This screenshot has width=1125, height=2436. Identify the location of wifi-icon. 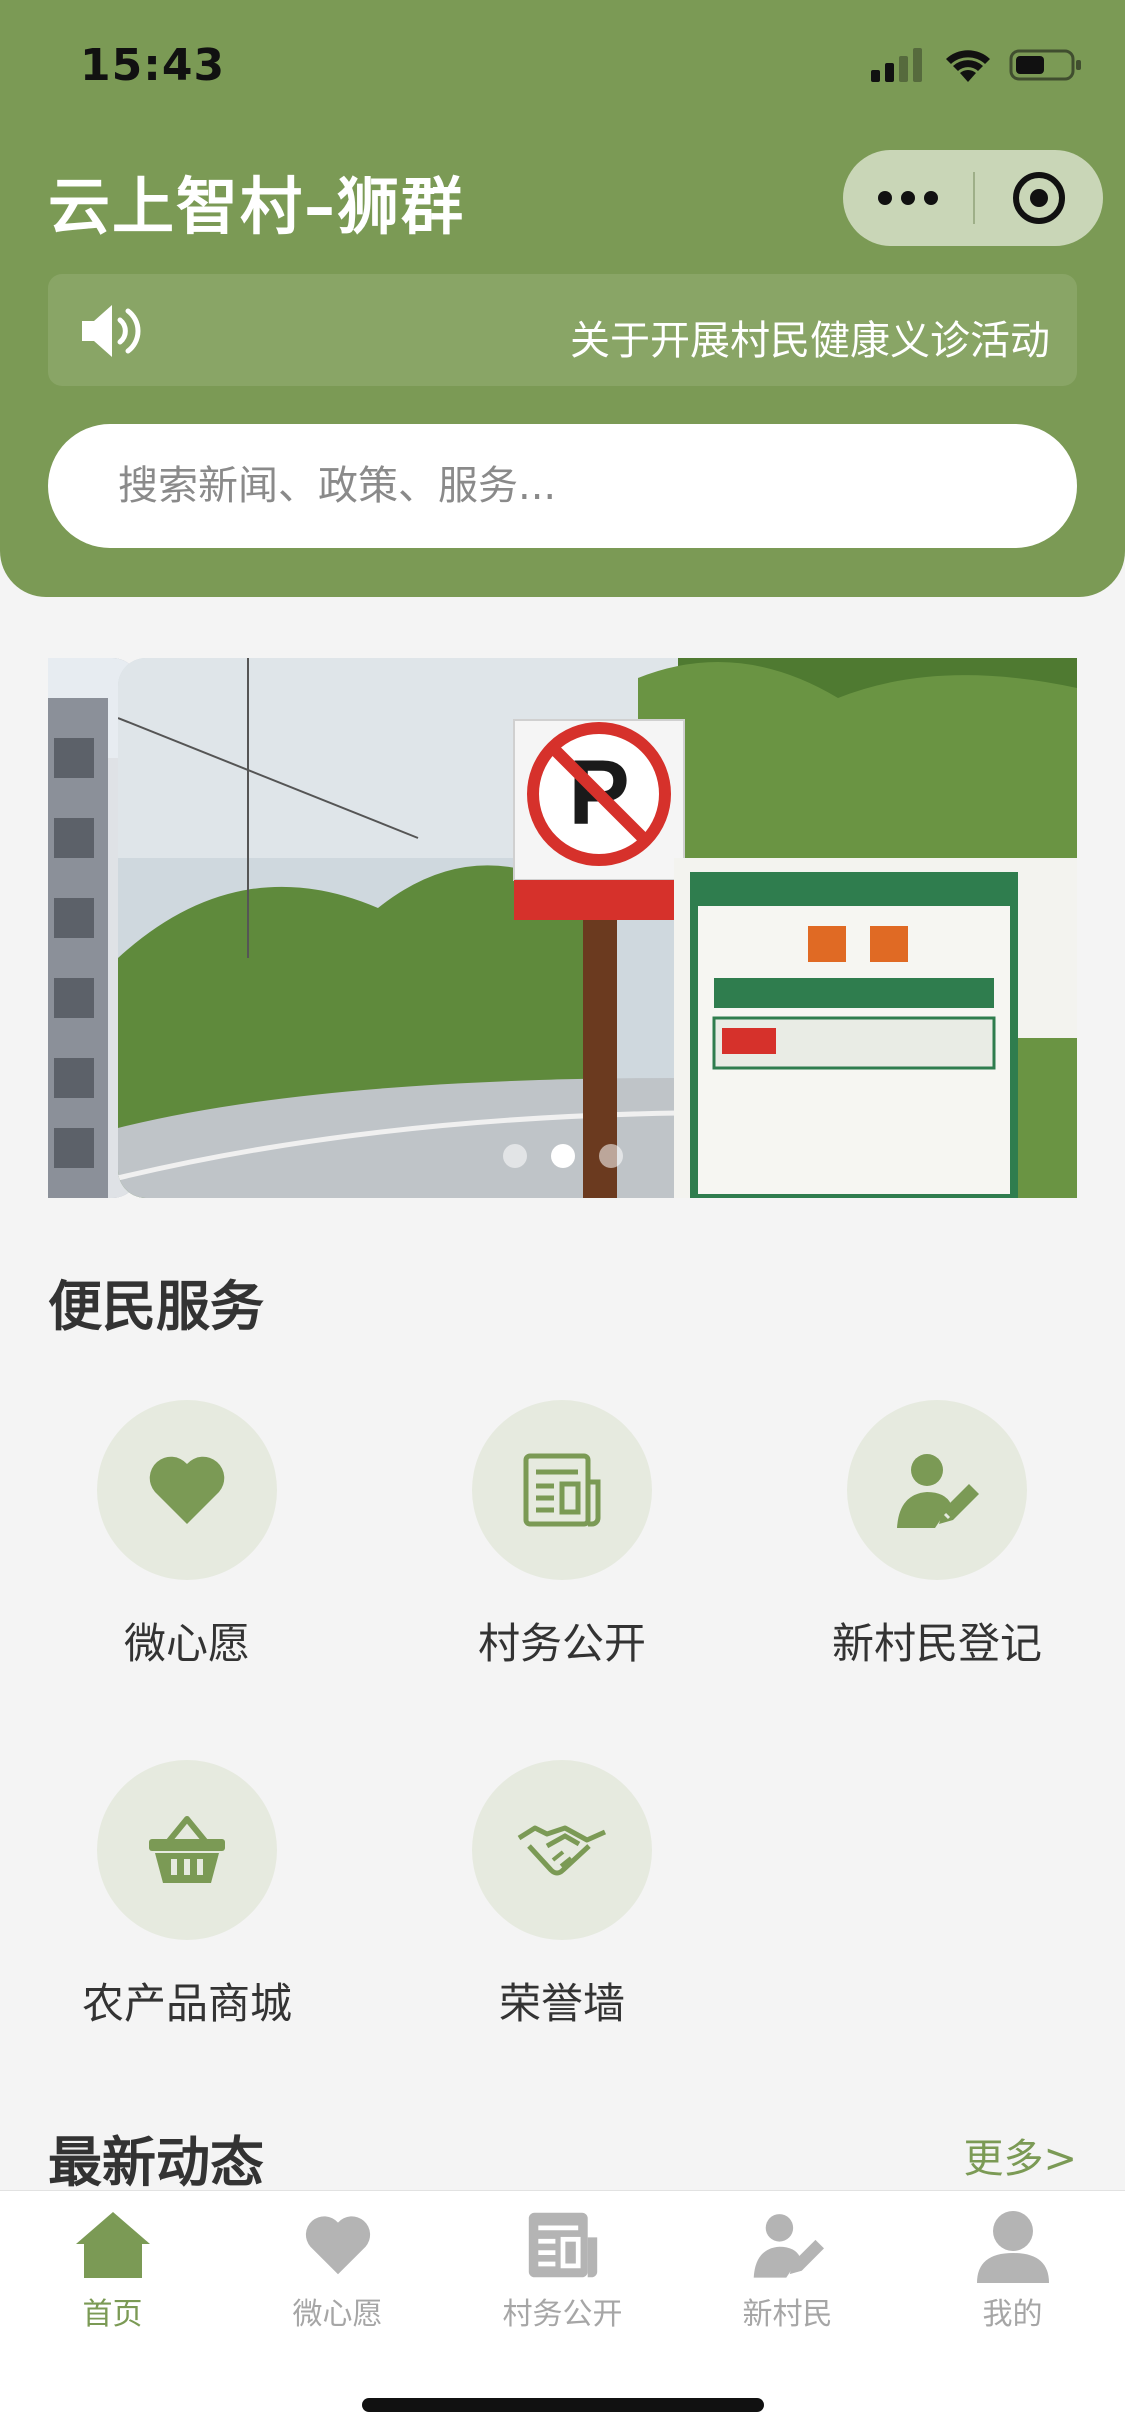
(968, 66).